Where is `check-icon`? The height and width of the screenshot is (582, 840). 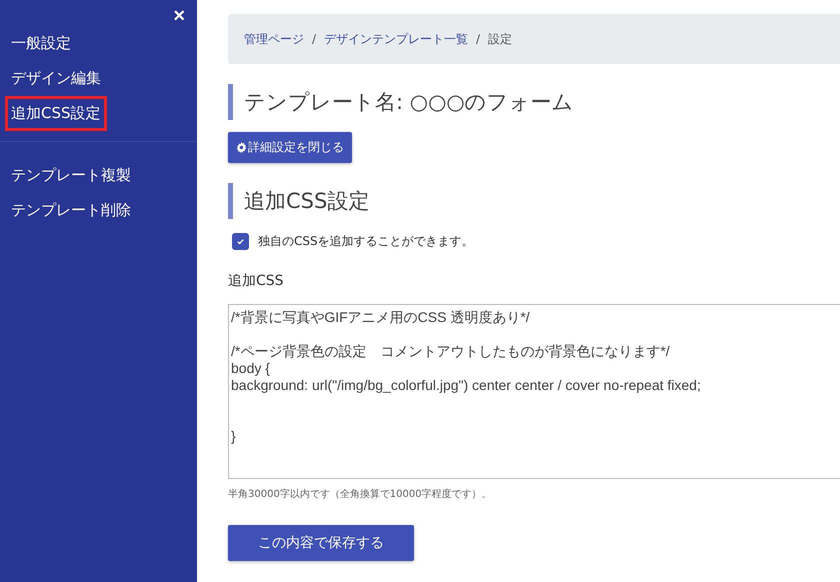 check-icon is located at coordinates (240, 241).